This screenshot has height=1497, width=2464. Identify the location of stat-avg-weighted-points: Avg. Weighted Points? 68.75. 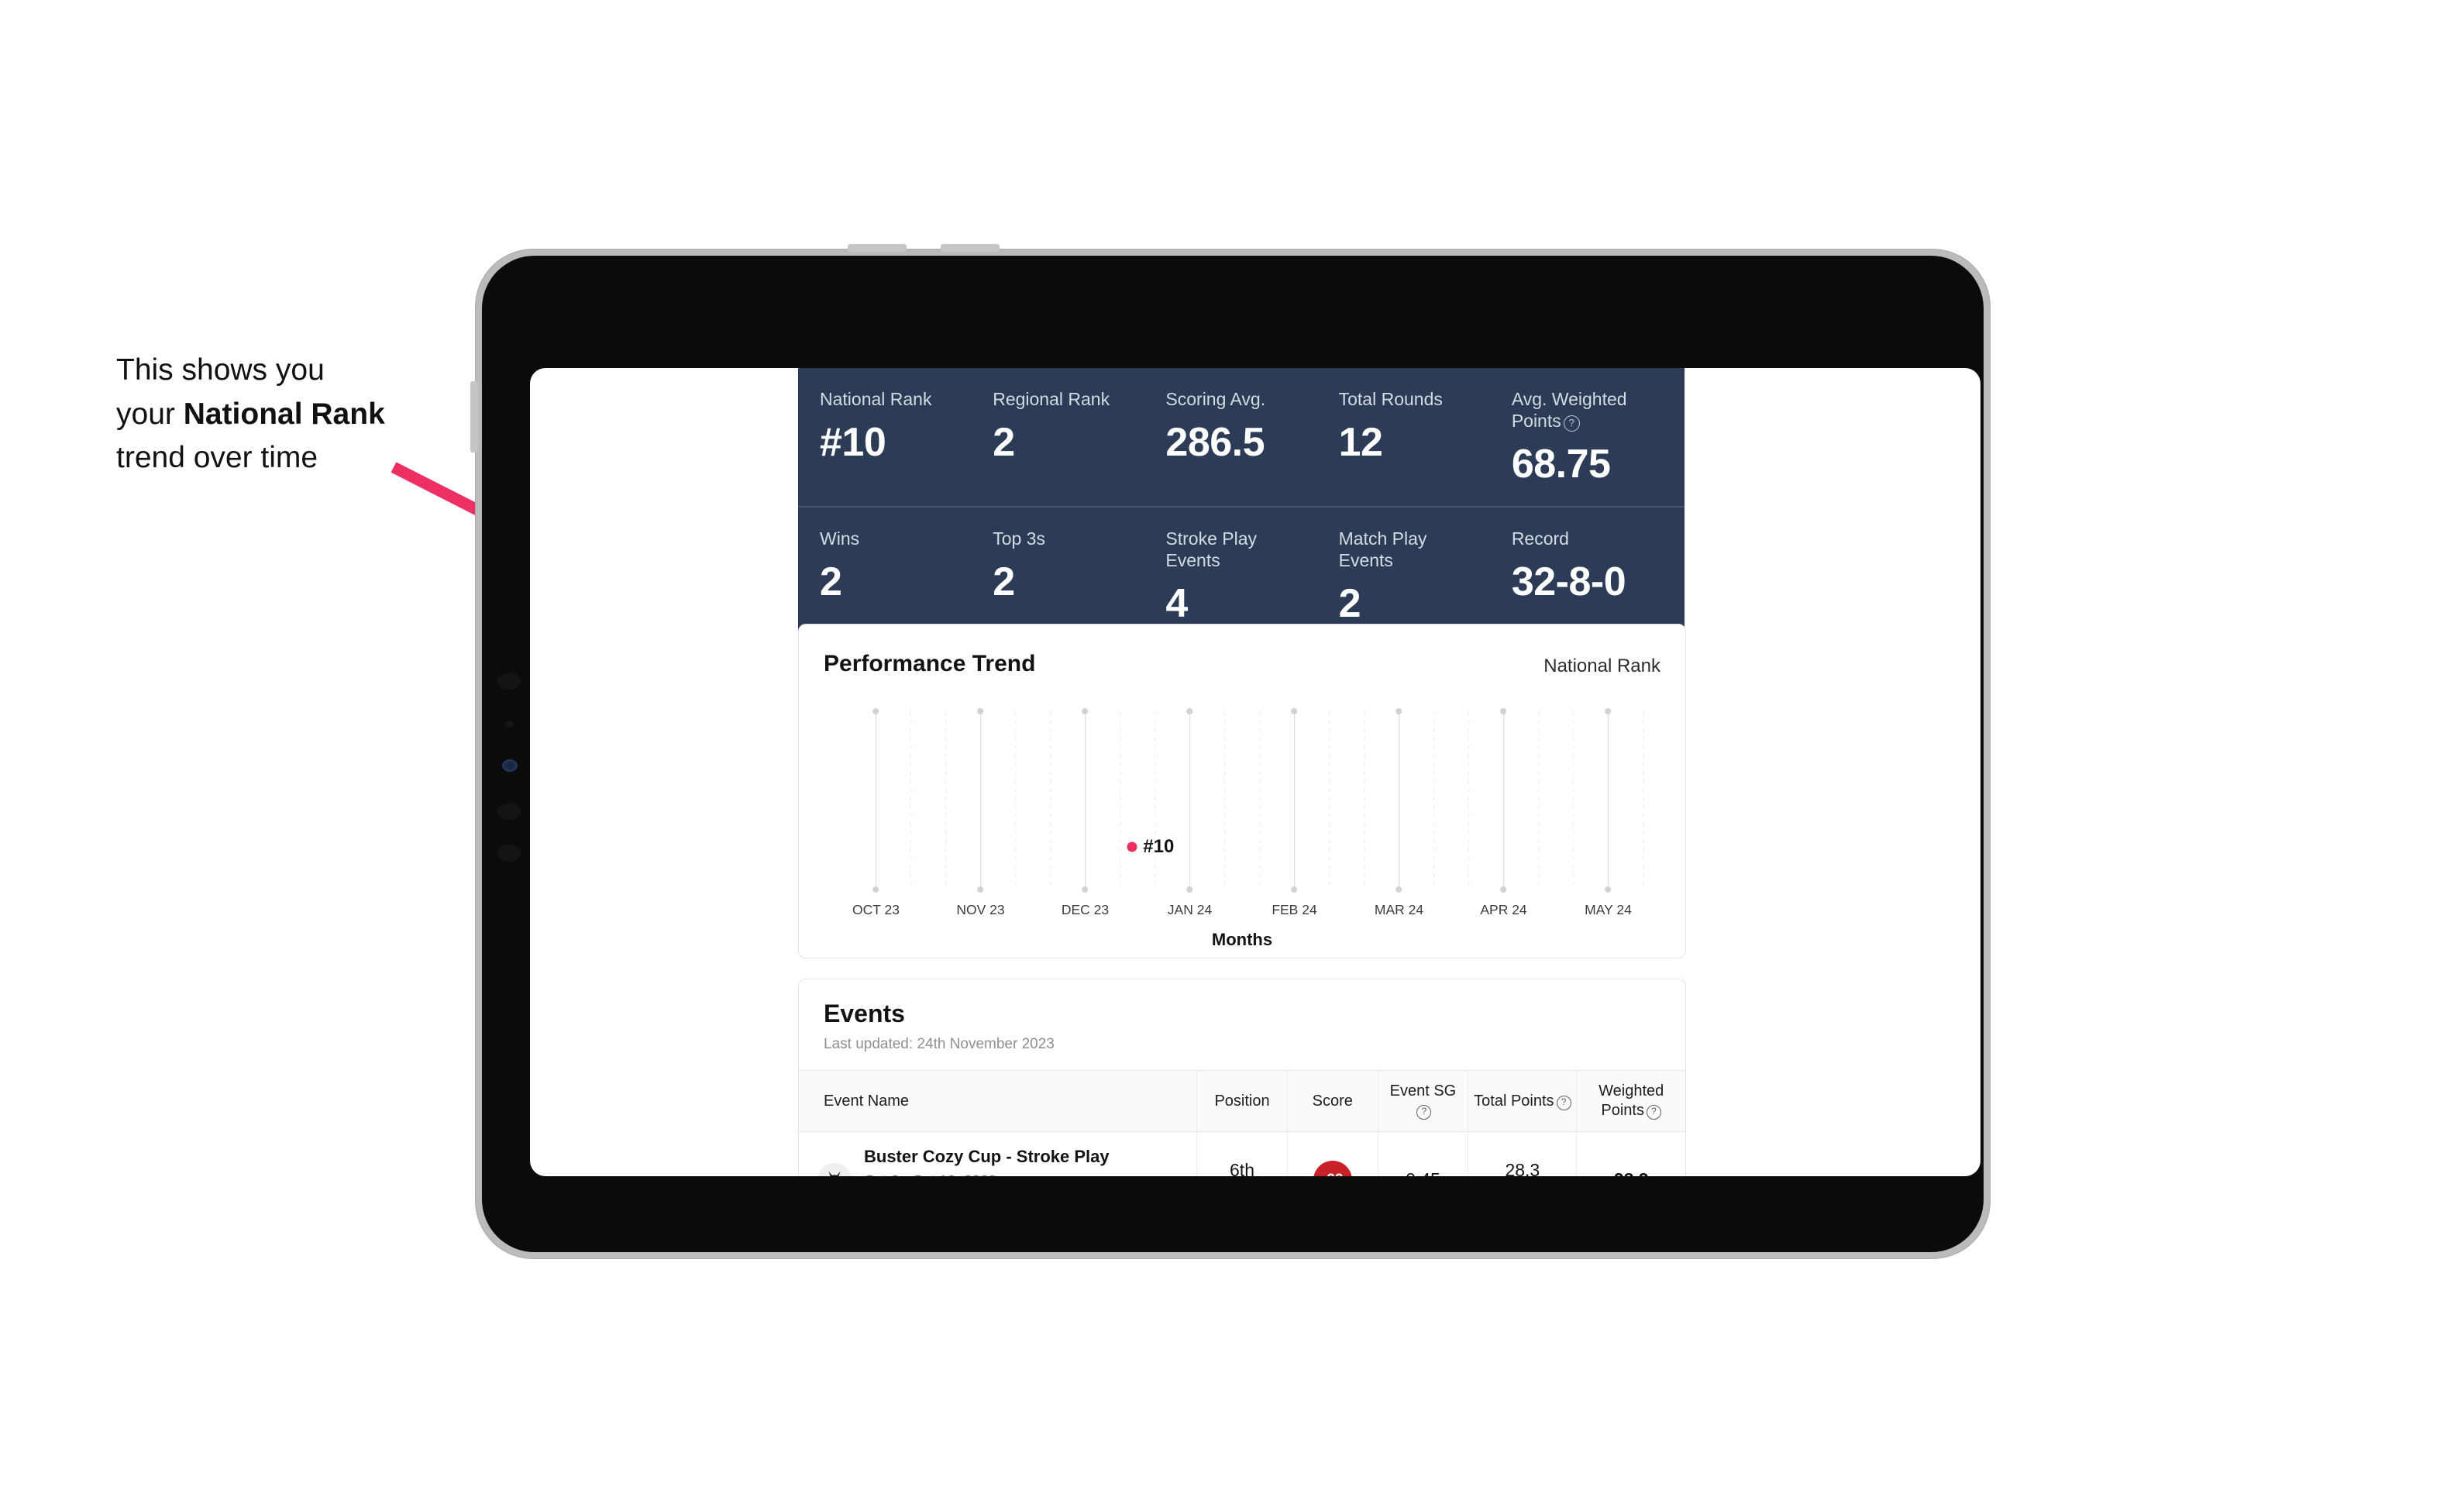
(1598, 437).